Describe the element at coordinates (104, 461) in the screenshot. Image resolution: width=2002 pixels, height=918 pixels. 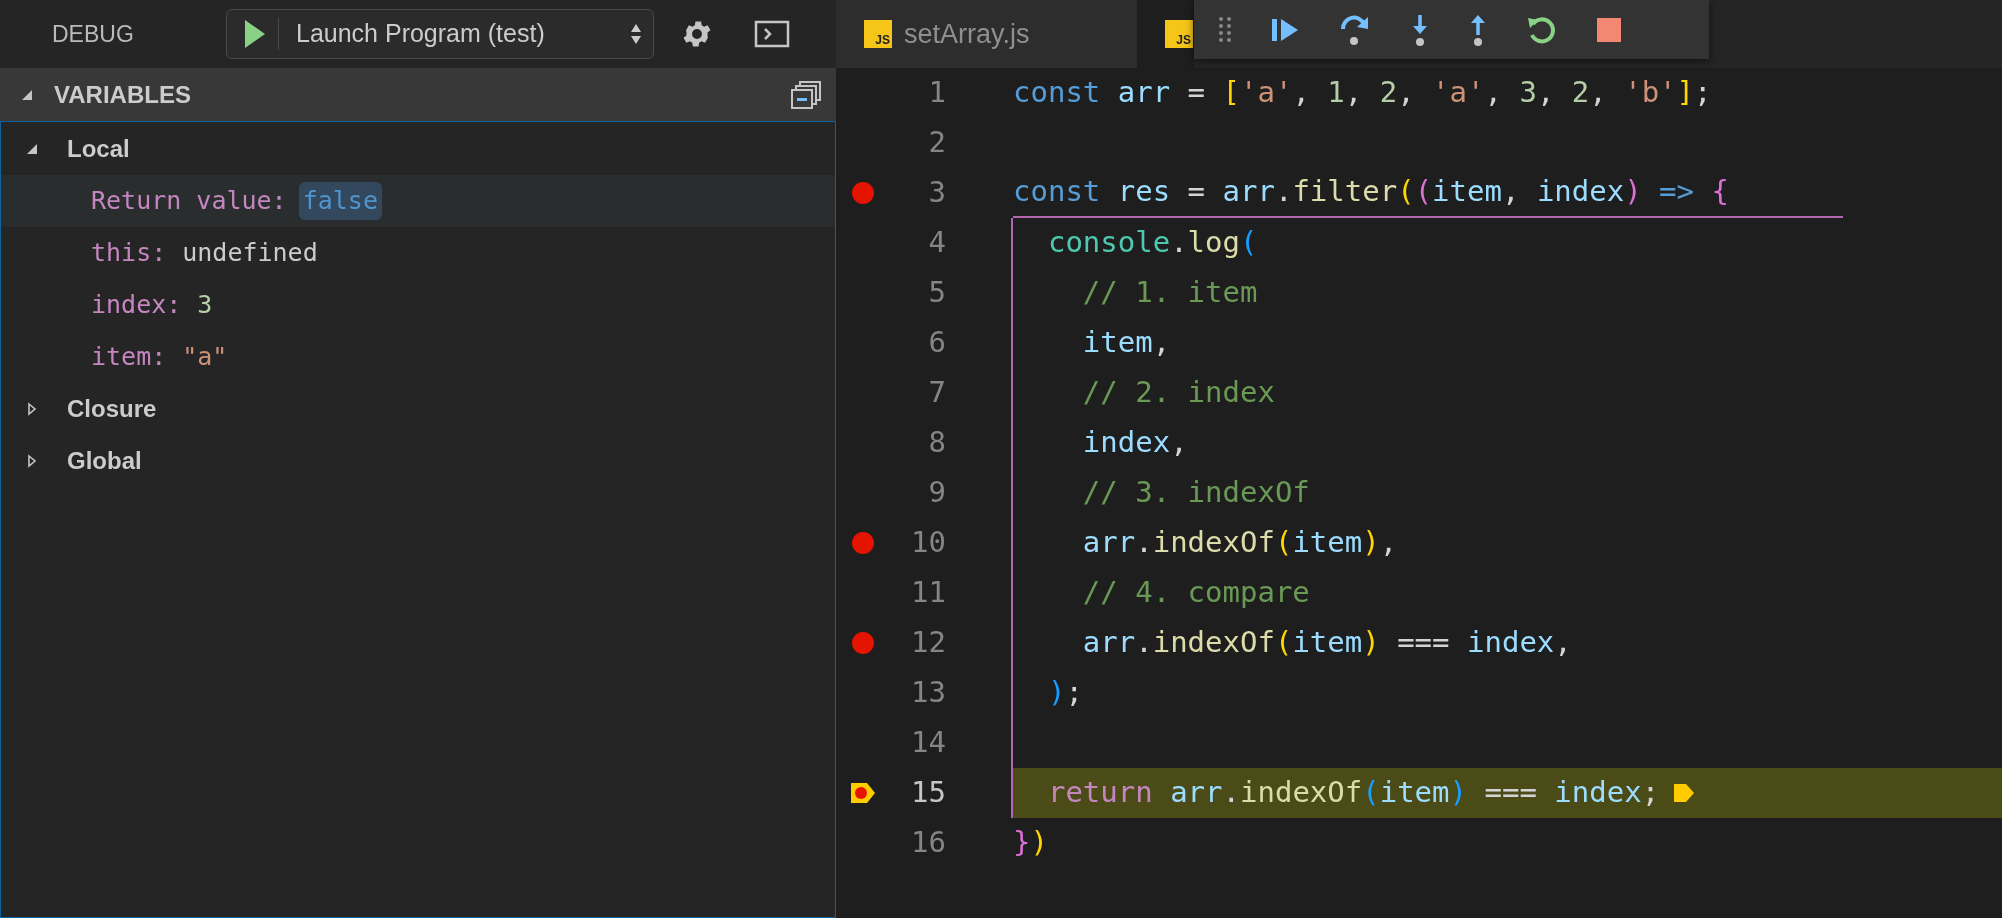
I see `scope-label: Global` at that location.